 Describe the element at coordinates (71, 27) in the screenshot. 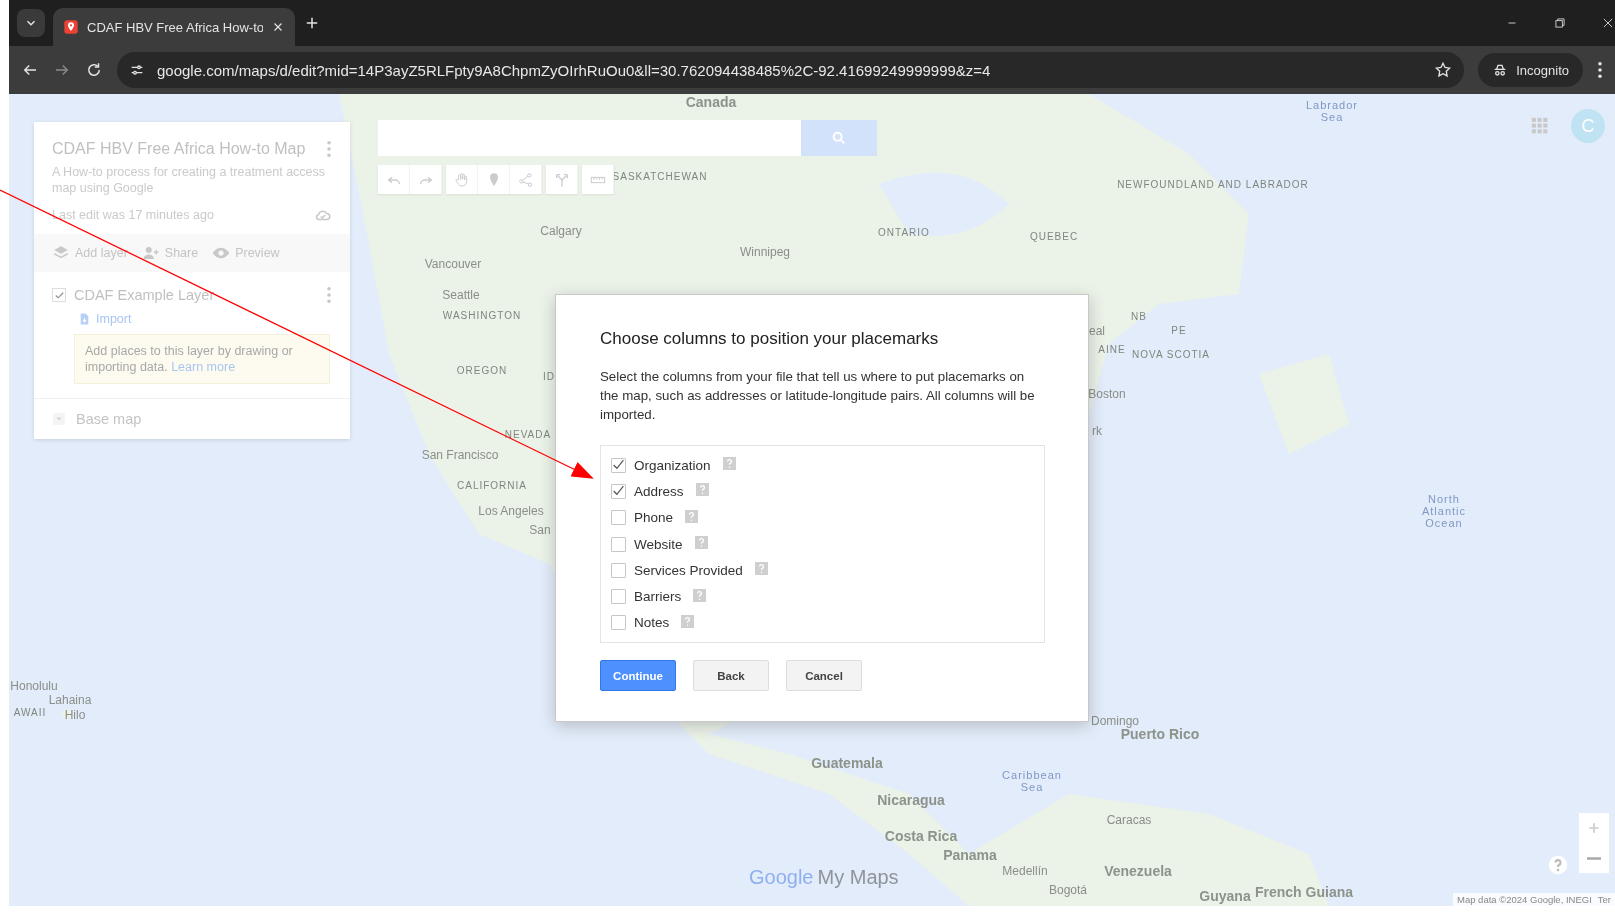

I see `map-pin-icon` at that location.